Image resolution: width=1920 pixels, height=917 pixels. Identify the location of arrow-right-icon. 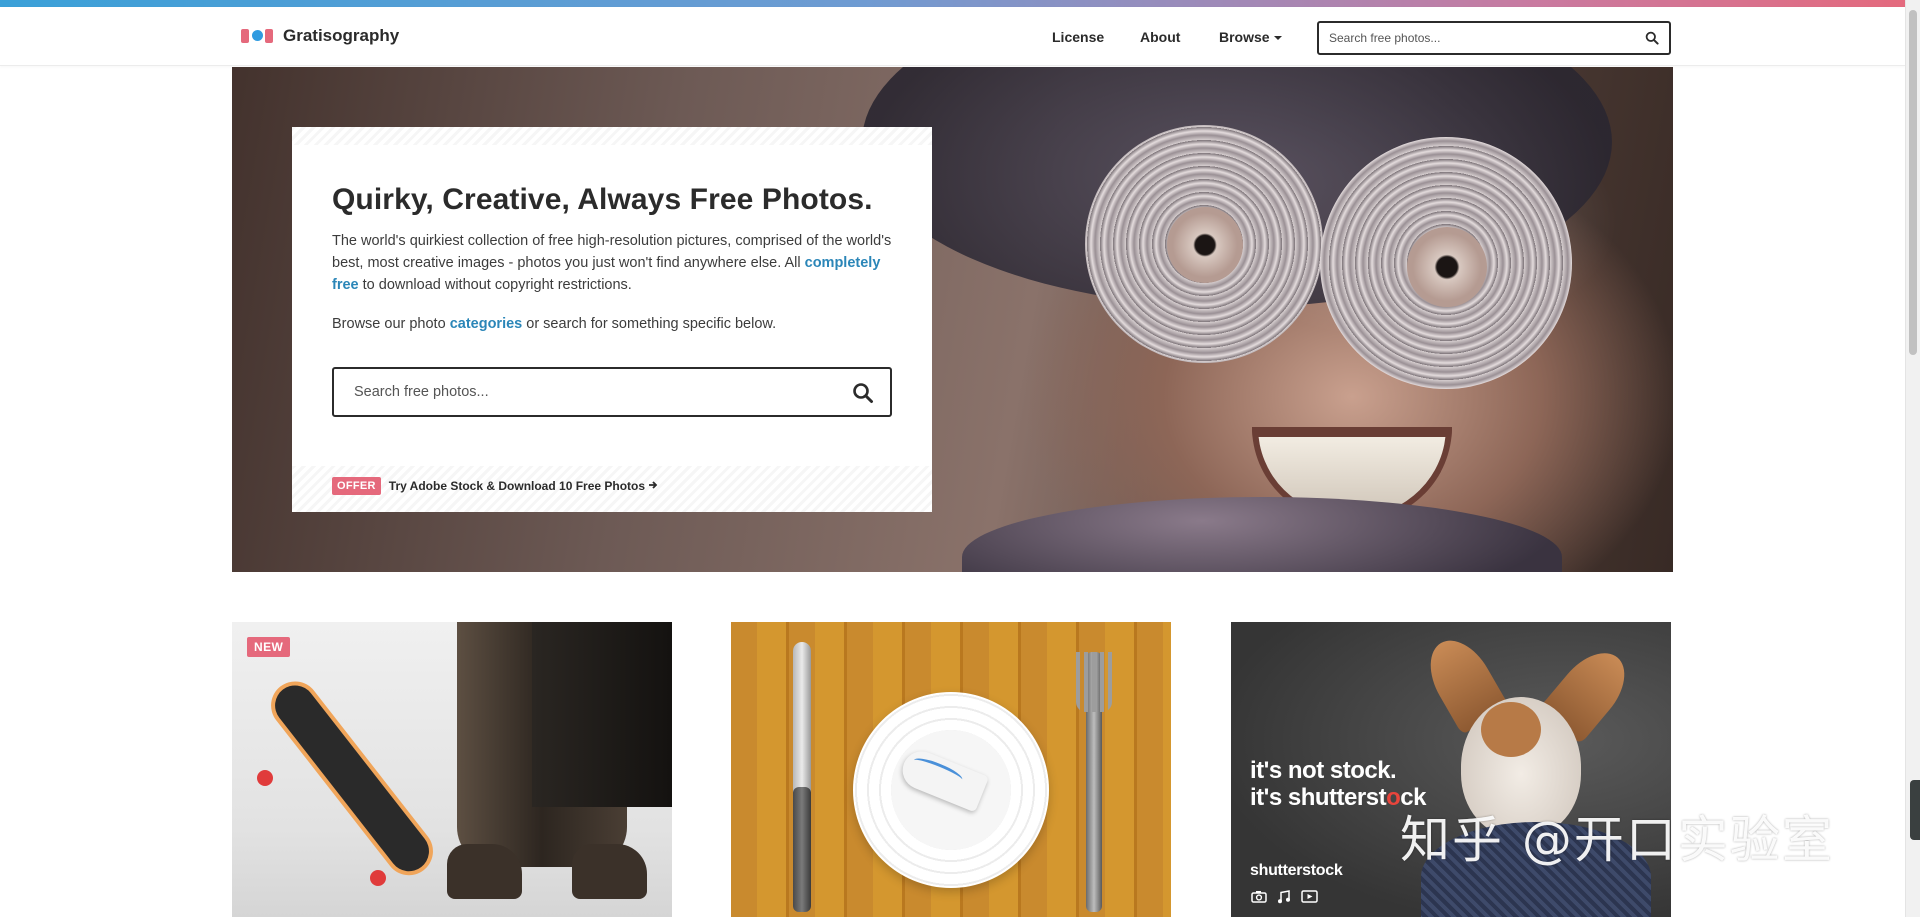
(653, 486).